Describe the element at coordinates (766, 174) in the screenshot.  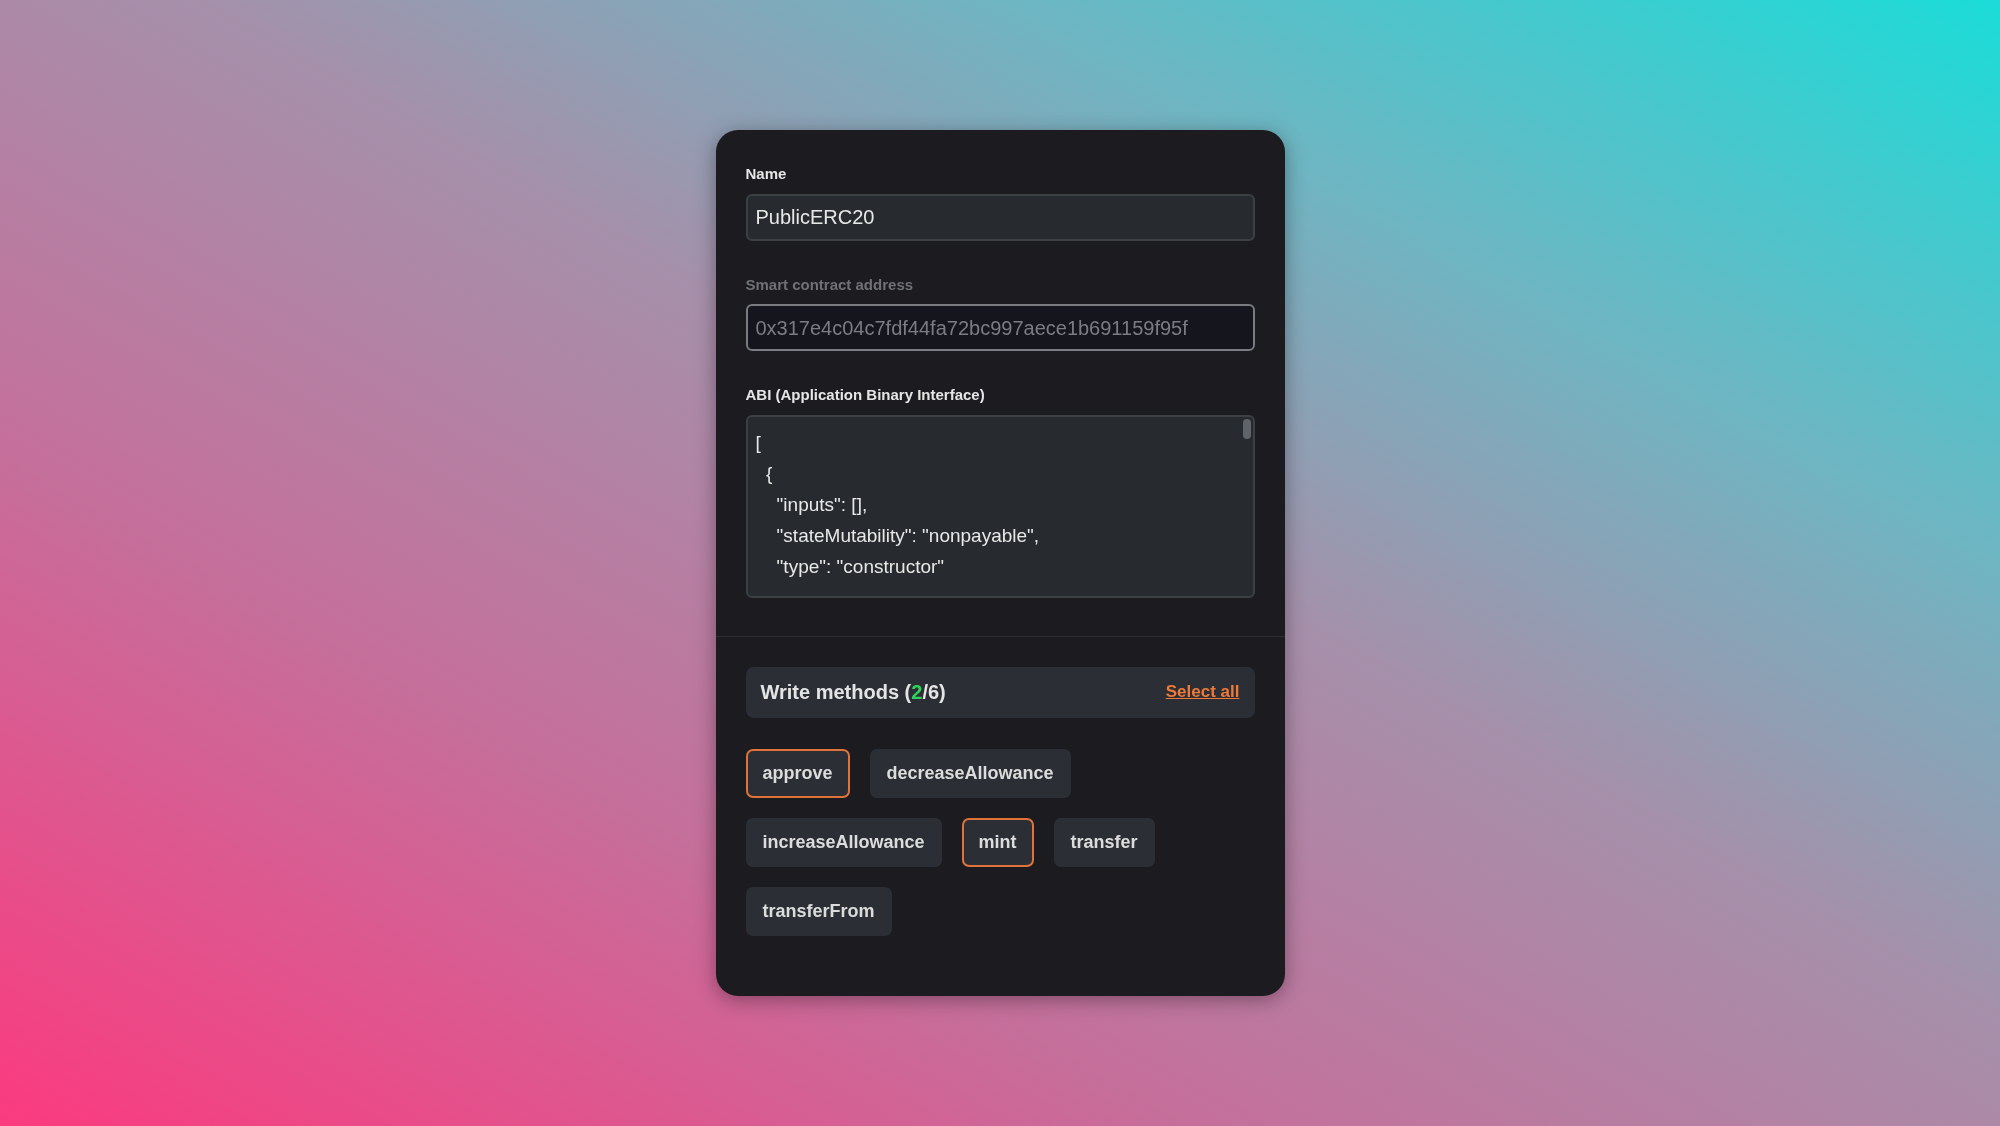
I see `field-label: Name` at that location.